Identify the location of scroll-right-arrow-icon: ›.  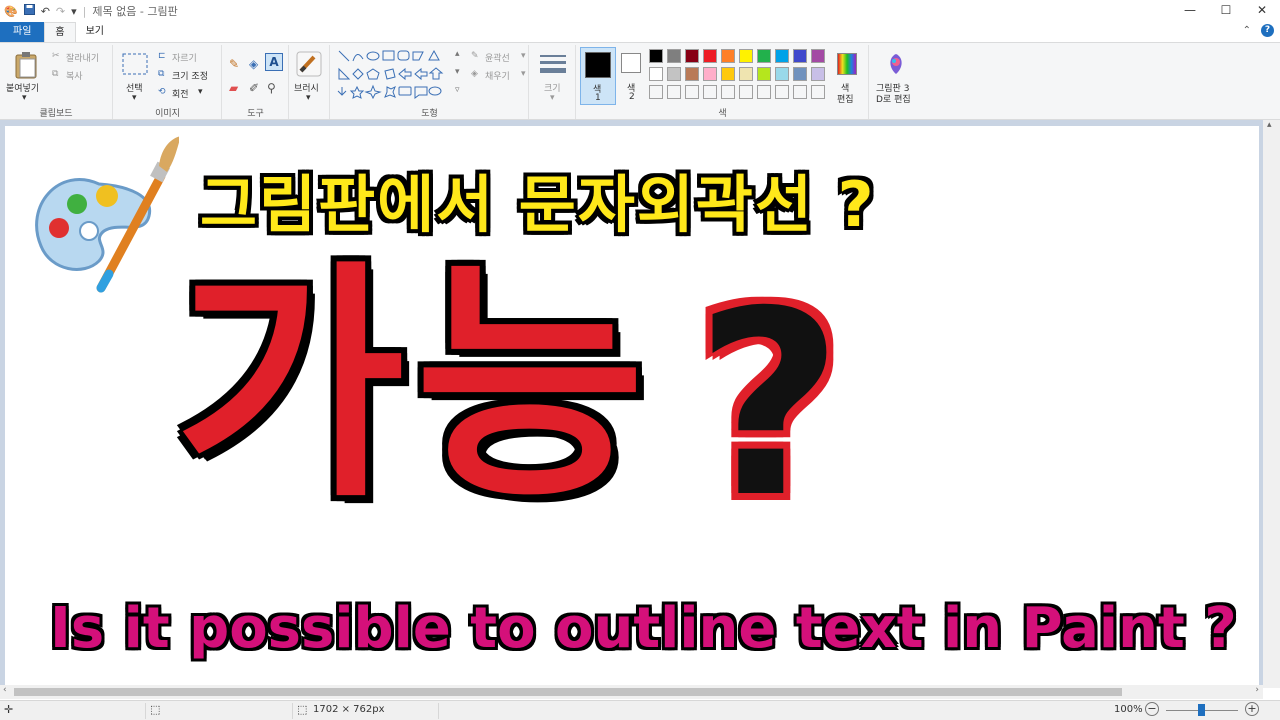
(1257, 690).